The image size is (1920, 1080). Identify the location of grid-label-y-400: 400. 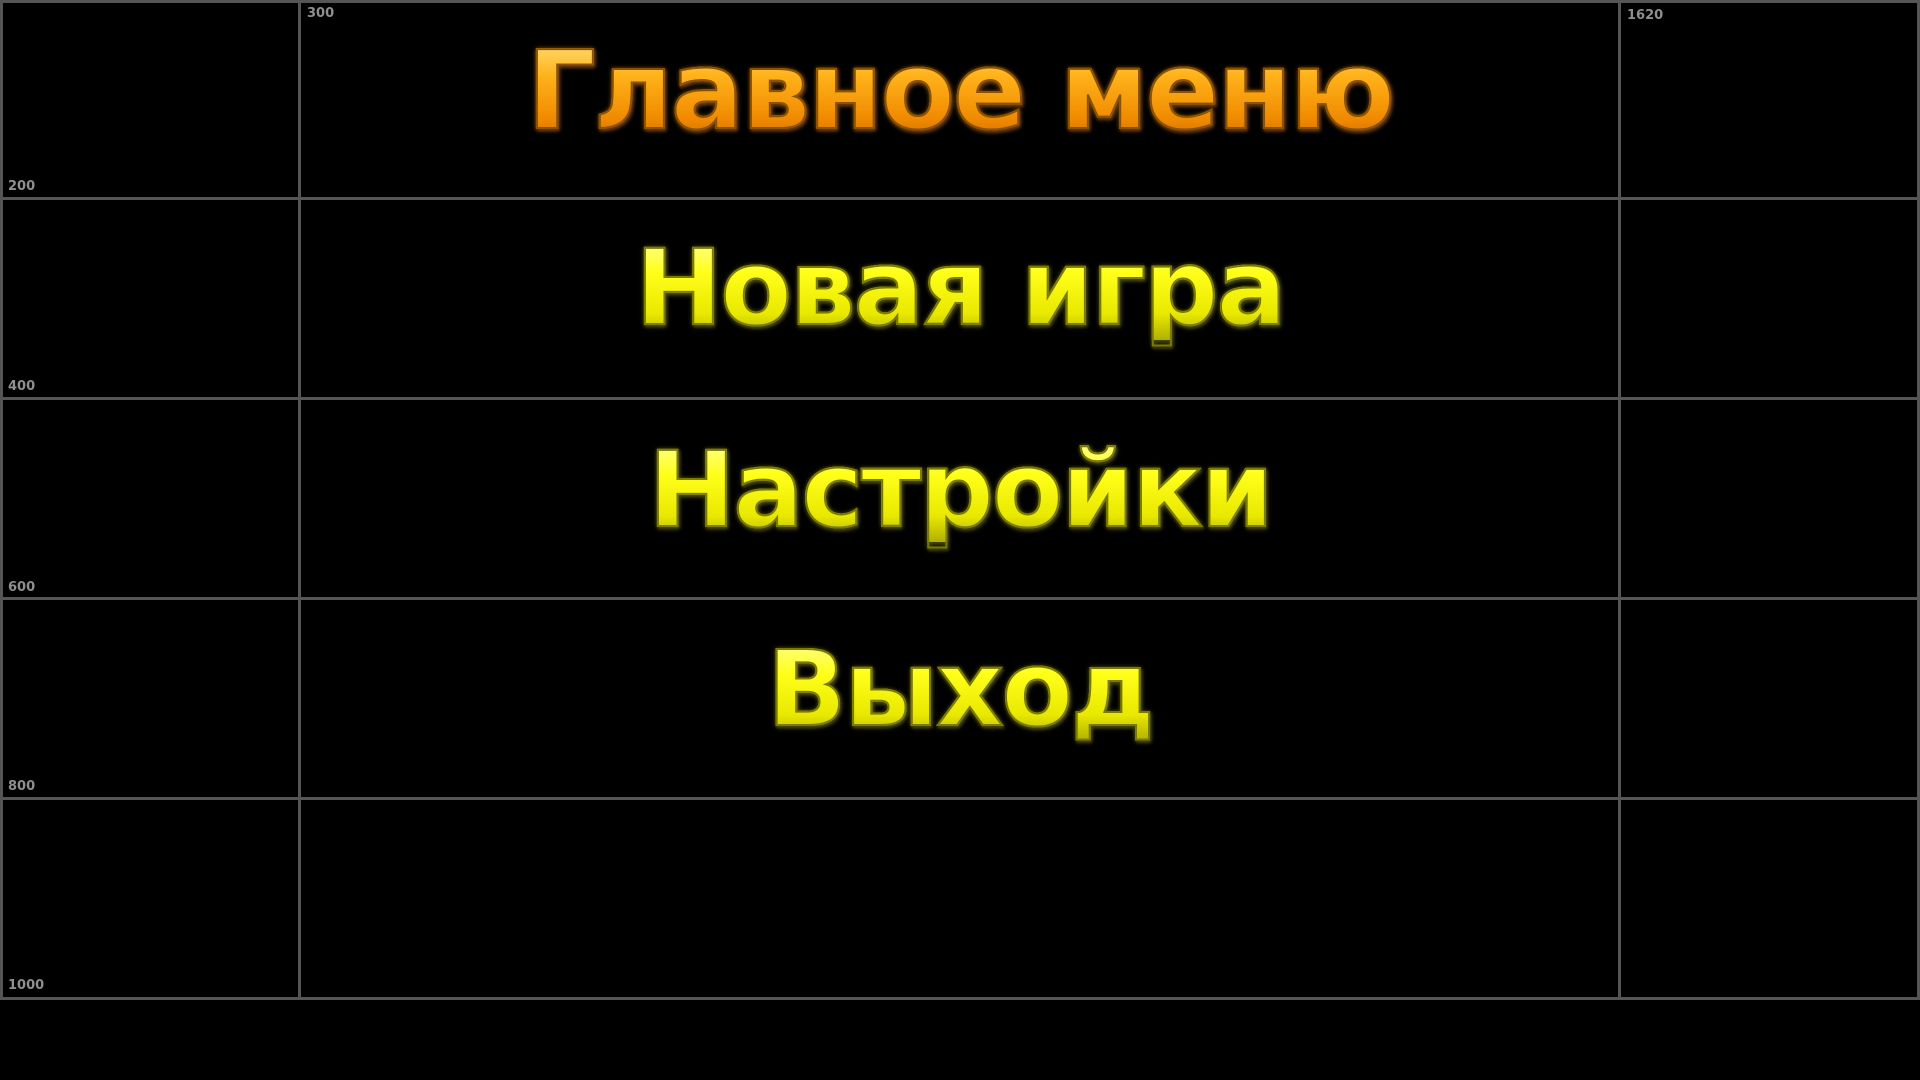
(22, 386).